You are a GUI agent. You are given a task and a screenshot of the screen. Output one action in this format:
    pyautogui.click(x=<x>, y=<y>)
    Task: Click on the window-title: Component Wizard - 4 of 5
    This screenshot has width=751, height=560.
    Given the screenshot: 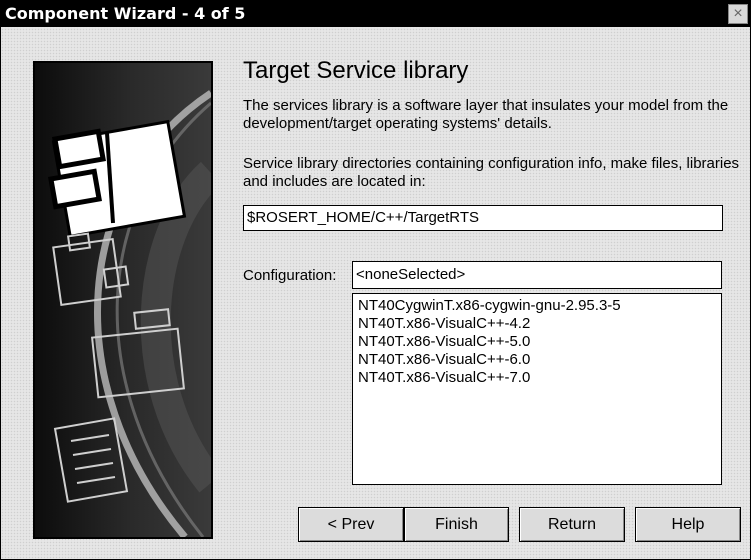 What is the action you would take?
    pyautogui.click(x=125, y=13)
    